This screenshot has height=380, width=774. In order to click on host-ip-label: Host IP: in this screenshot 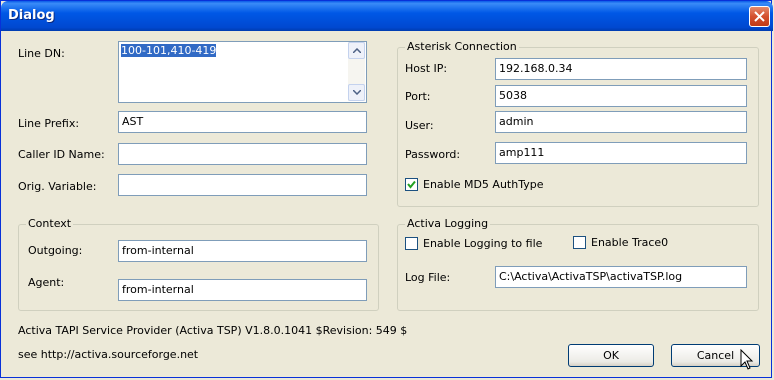, I will do `click(426, 68)`.